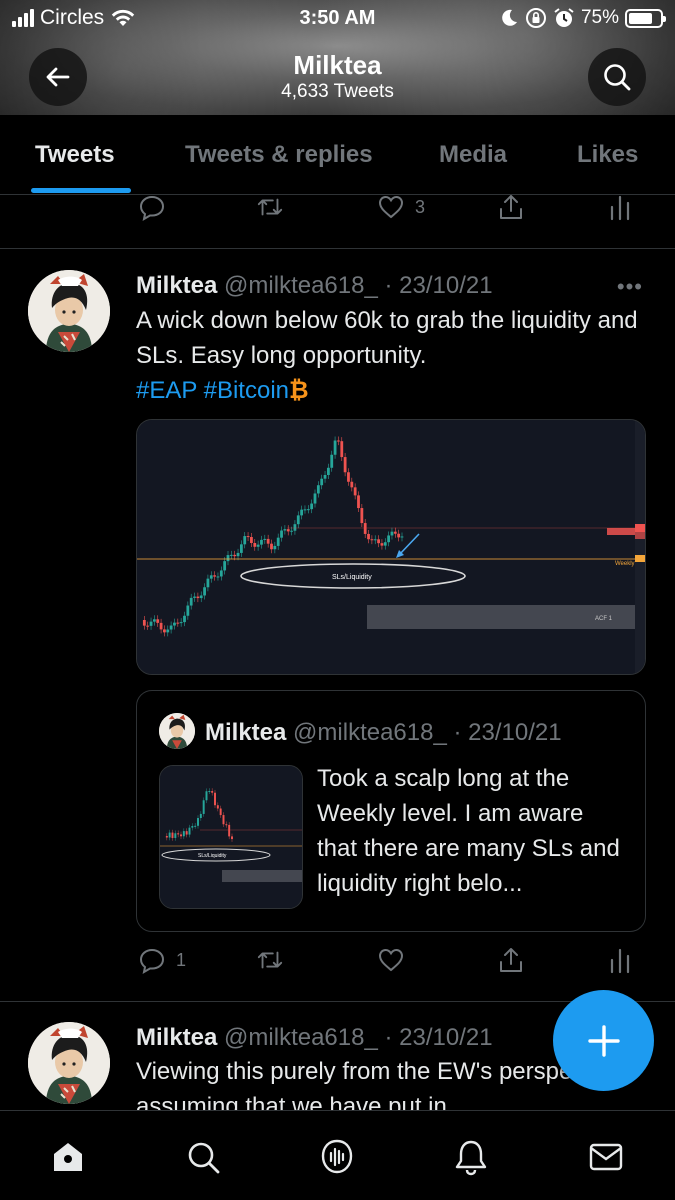  I want to click on nav-spaces, so click(337, 1157).